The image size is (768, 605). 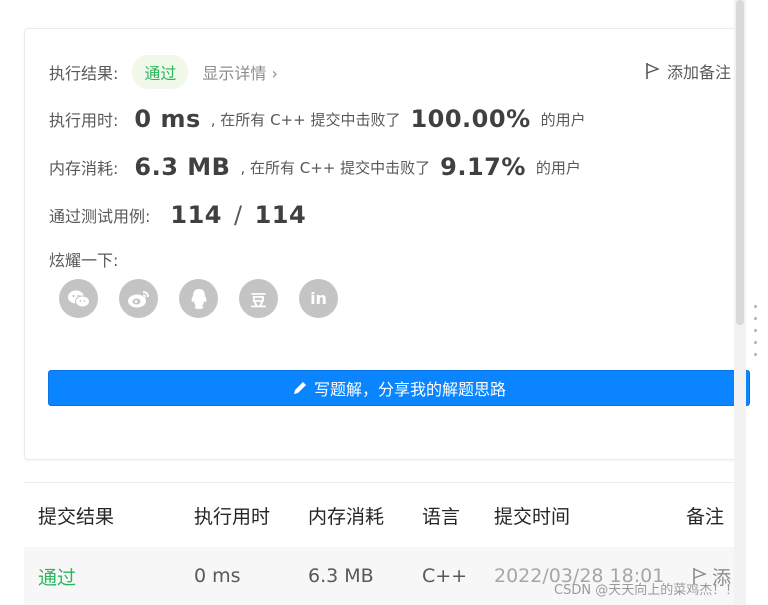 What do you see at coordinates (445, 576) in the screenshot?
I see `row-language: C++` at bounding box center [445, 576].